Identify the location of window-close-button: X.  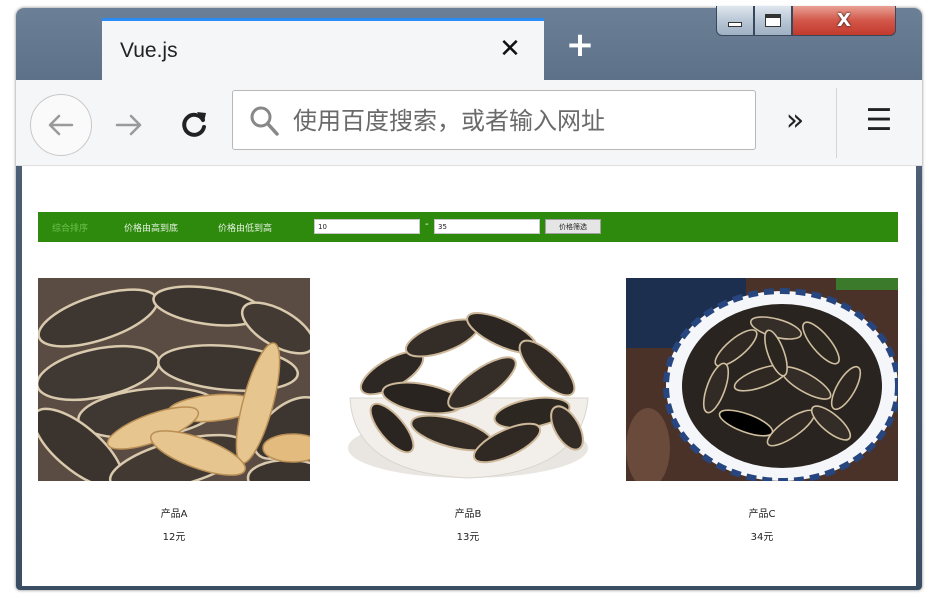
(844, 21).